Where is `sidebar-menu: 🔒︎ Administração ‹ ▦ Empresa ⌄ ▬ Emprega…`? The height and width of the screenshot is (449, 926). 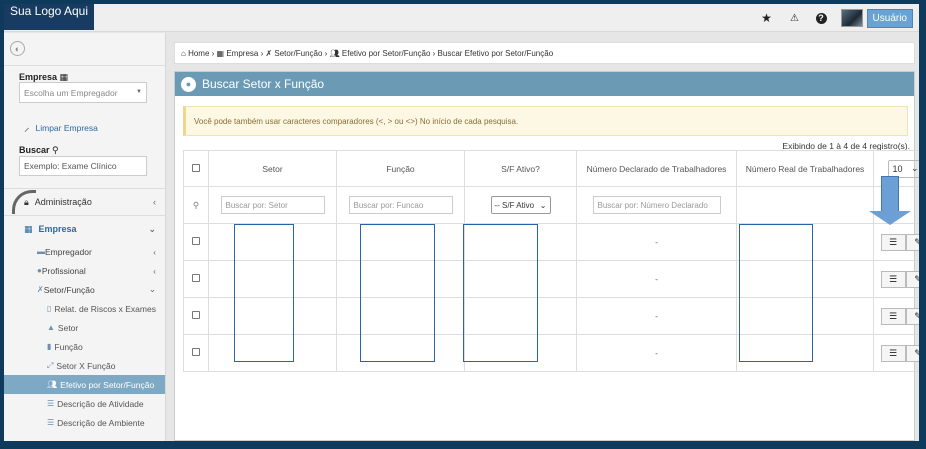
sidebar-menu: 🔒︎ Administração ‹ ▦ Empresa ⌄ ▬ Emprega… is located at coordinates (84, 310).